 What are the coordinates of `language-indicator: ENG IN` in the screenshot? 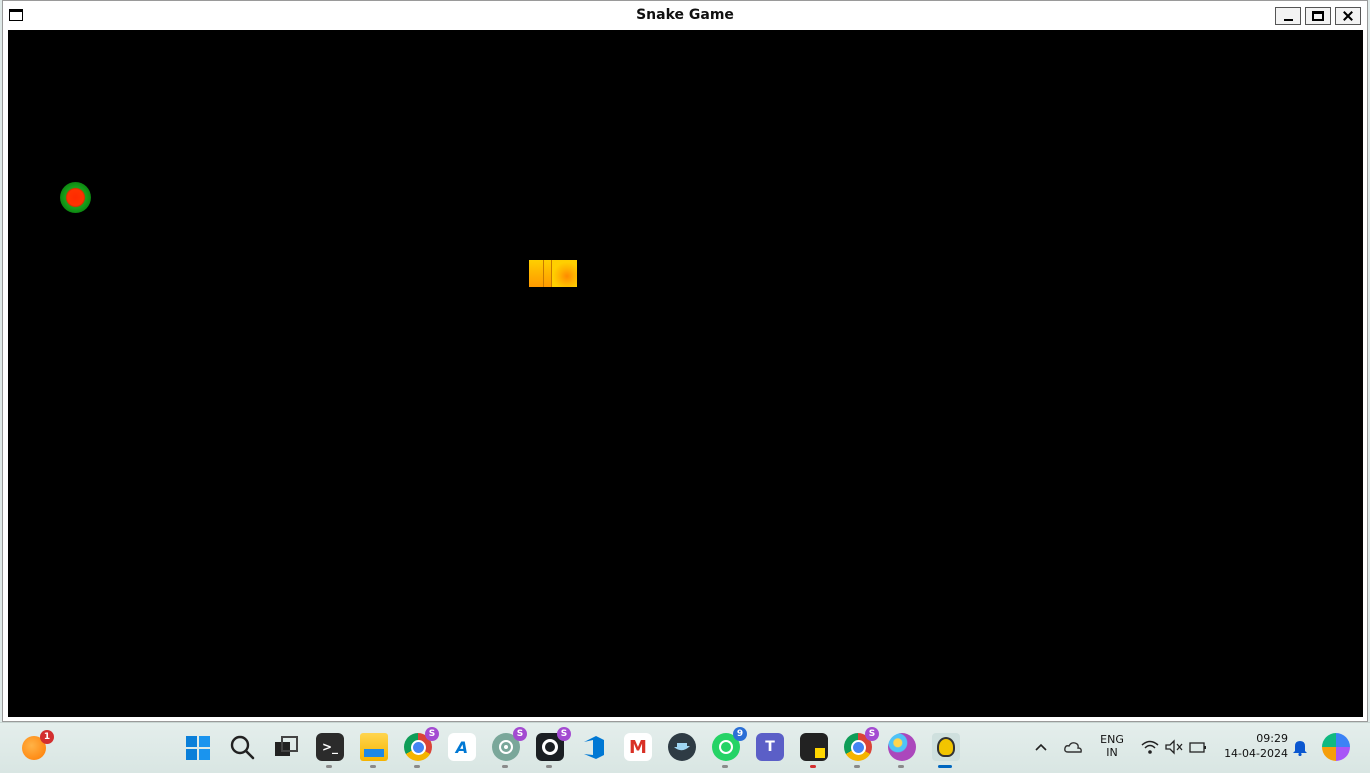 It's located at (1112, 746).